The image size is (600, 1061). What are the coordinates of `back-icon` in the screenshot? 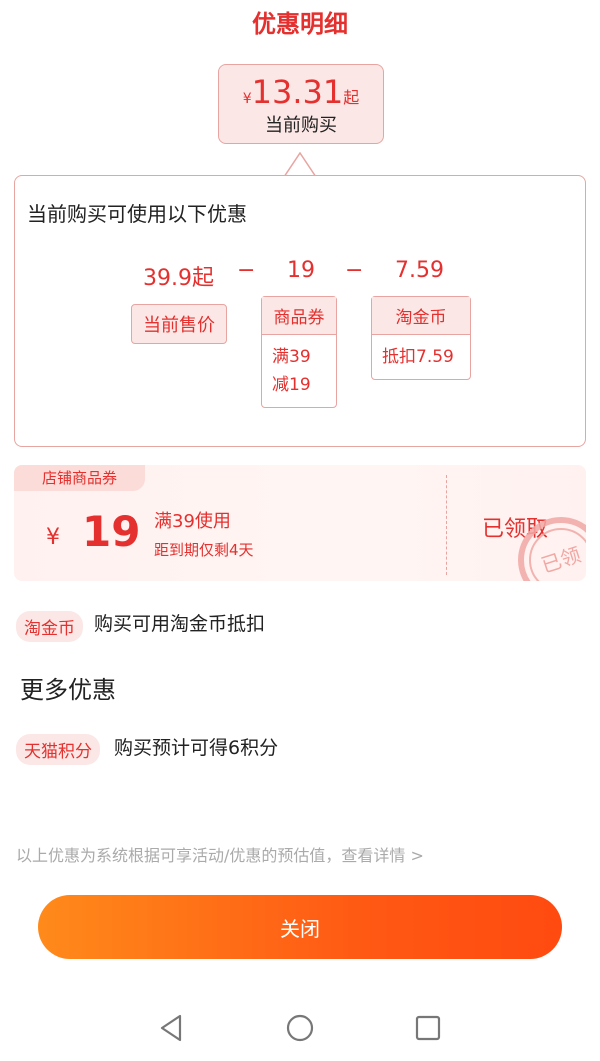 It's located at (172, 1030).